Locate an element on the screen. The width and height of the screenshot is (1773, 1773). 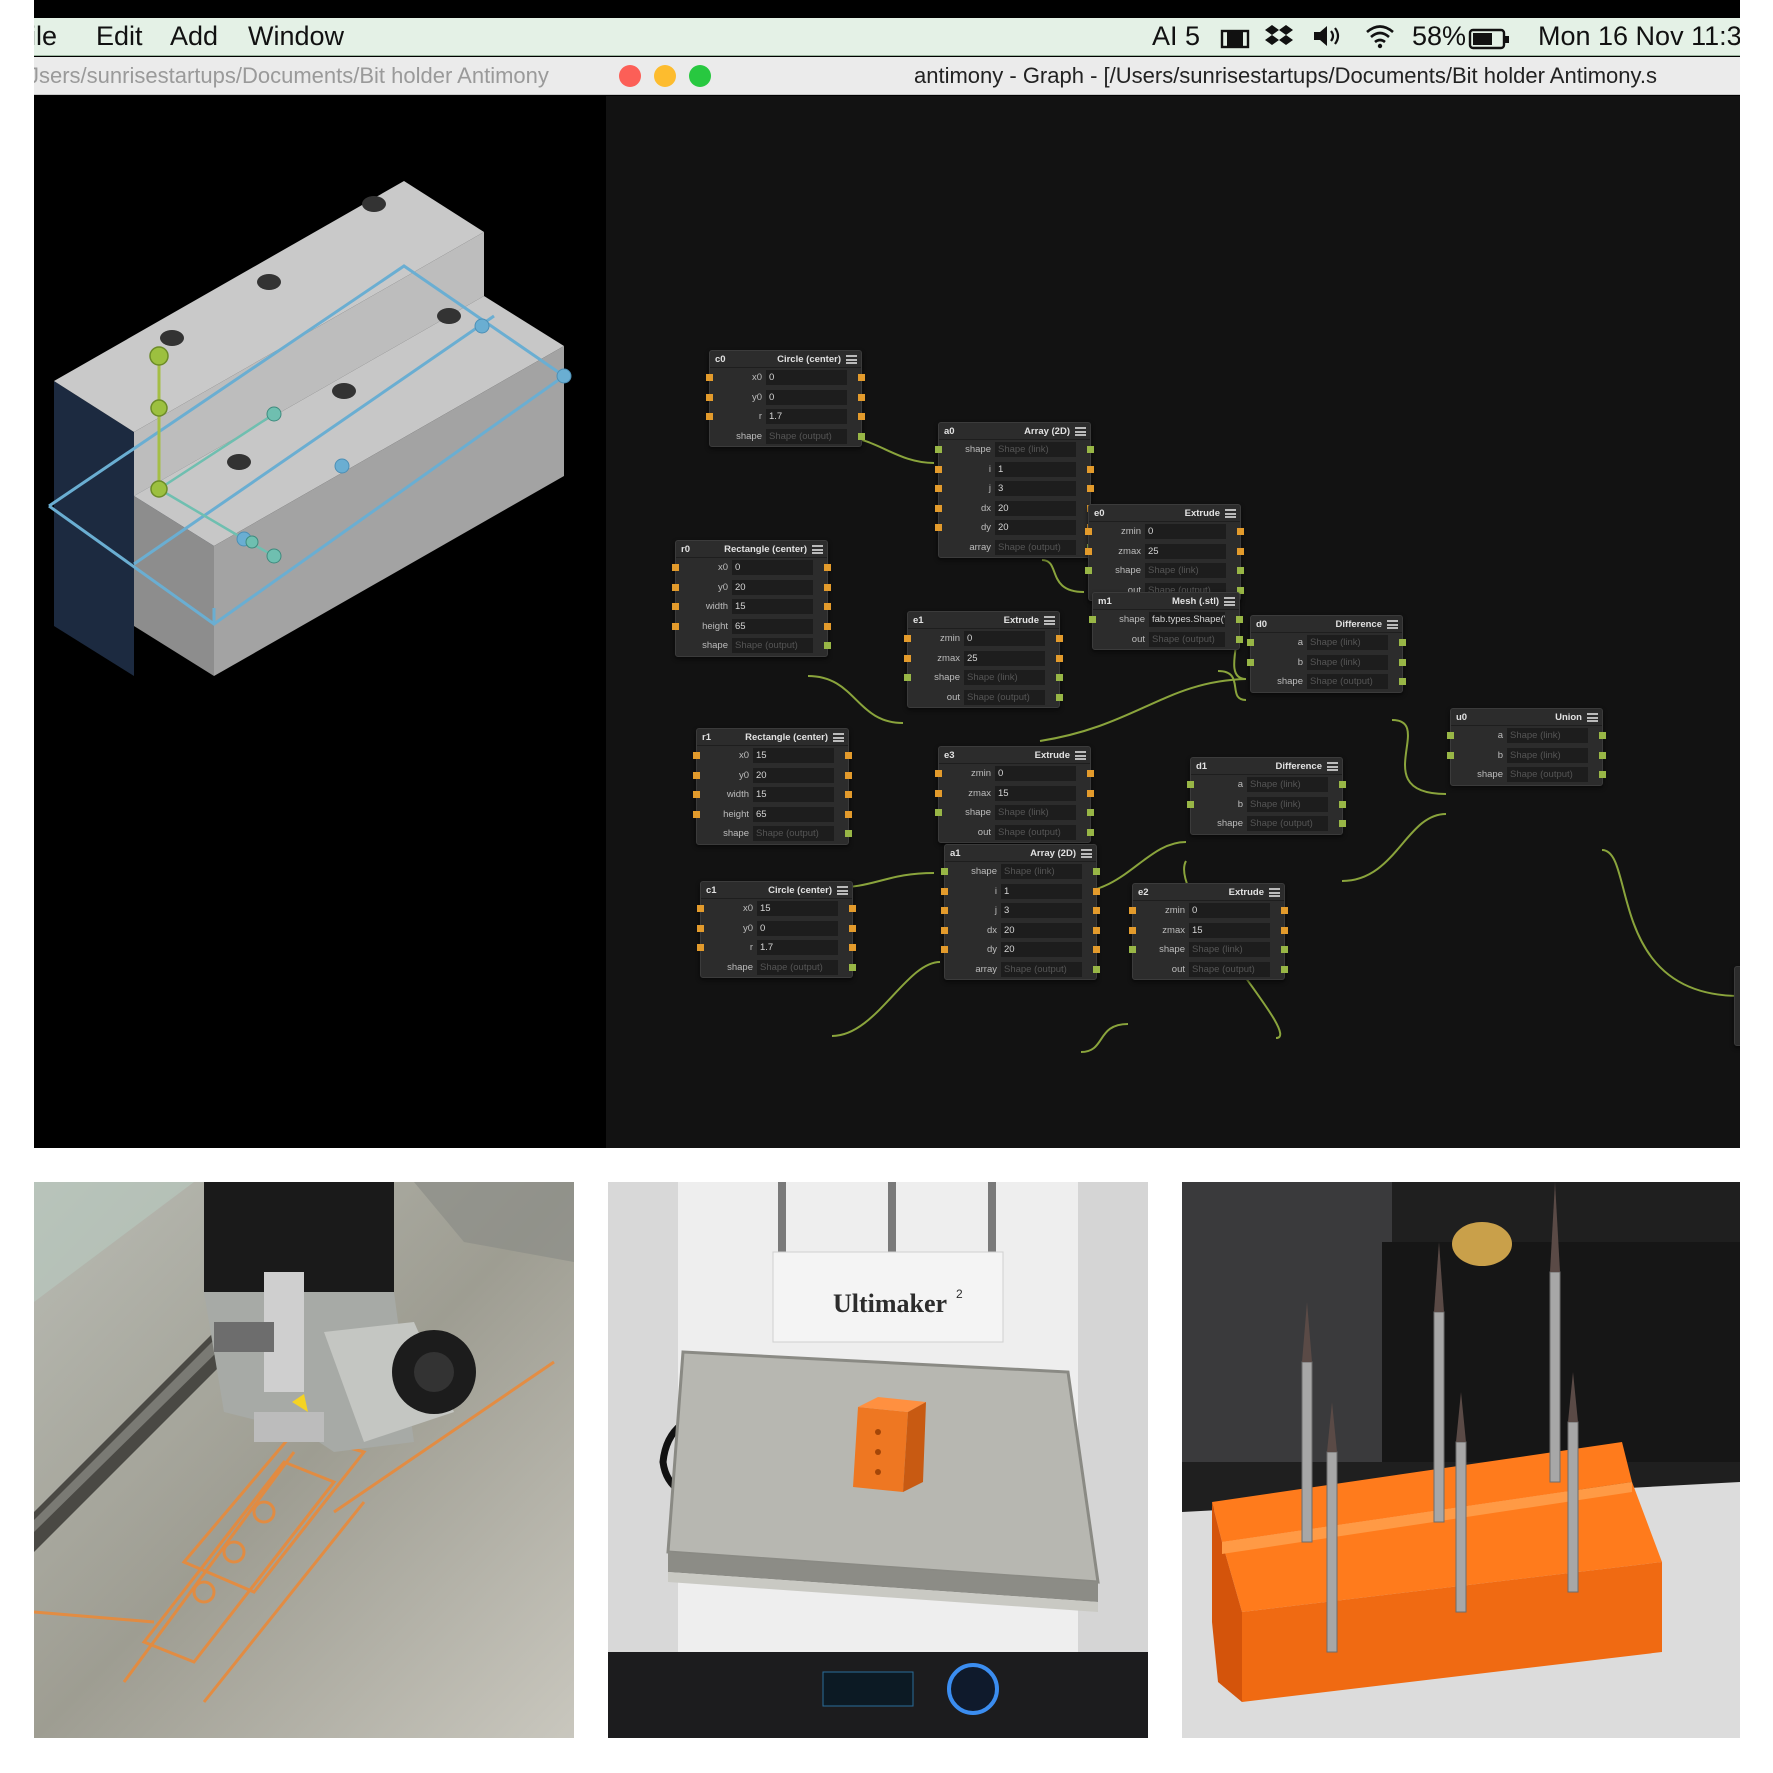
close-window-button is located at coordinates (630, 76).